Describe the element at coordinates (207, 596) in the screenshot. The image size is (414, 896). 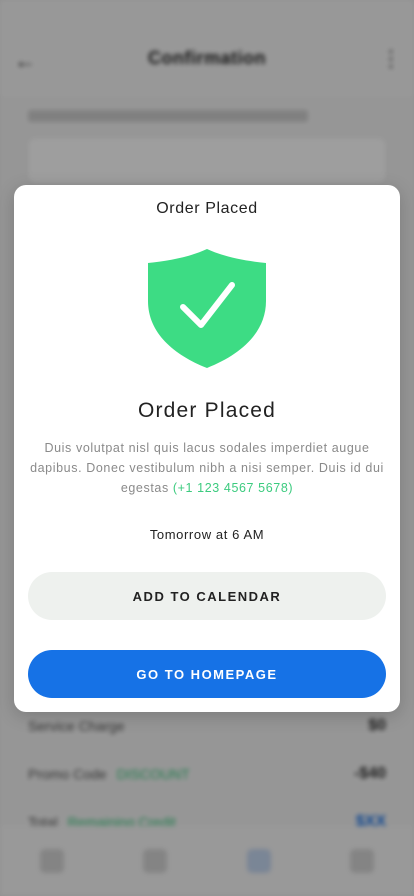
I see `add-to-calendar-button: ADD TO CALENDAR` at that location.